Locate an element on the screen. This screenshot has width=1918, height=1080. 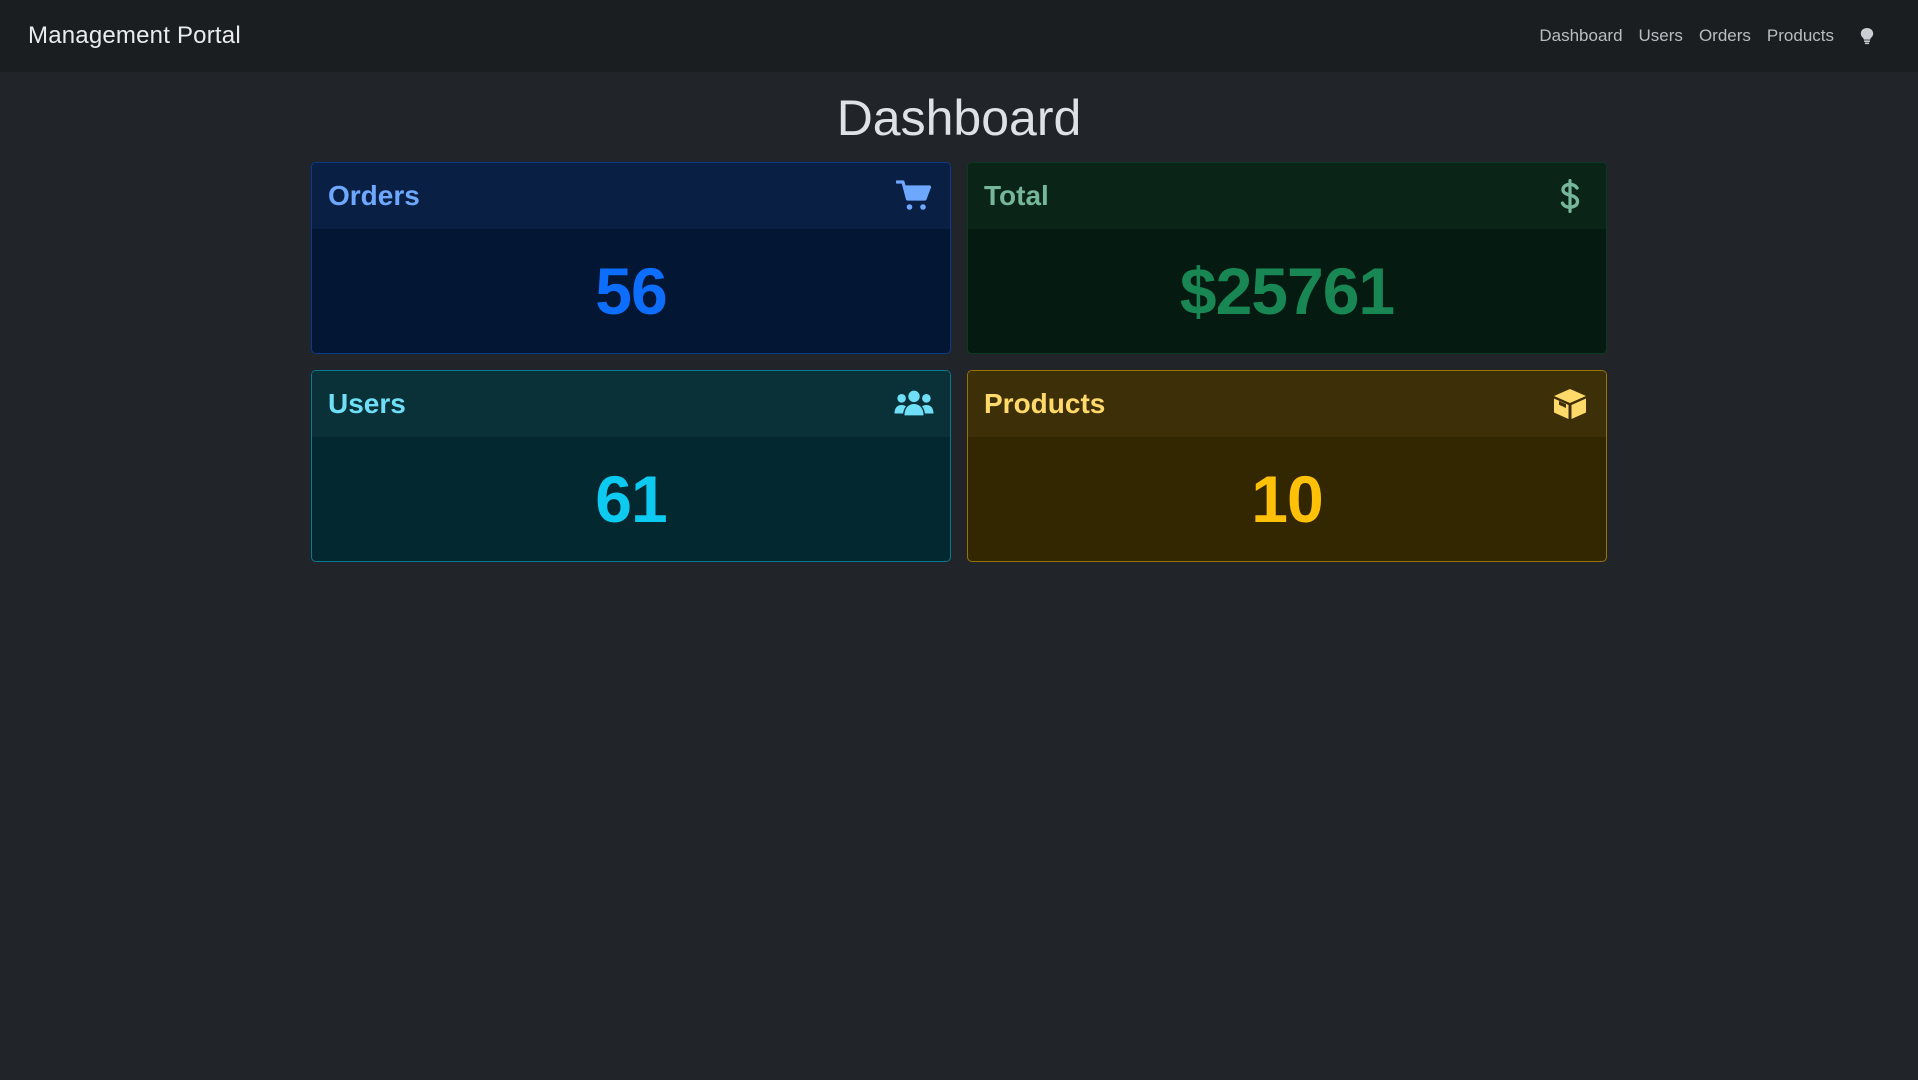
orders-card-body: 56 is located at coordinates (631, 291).